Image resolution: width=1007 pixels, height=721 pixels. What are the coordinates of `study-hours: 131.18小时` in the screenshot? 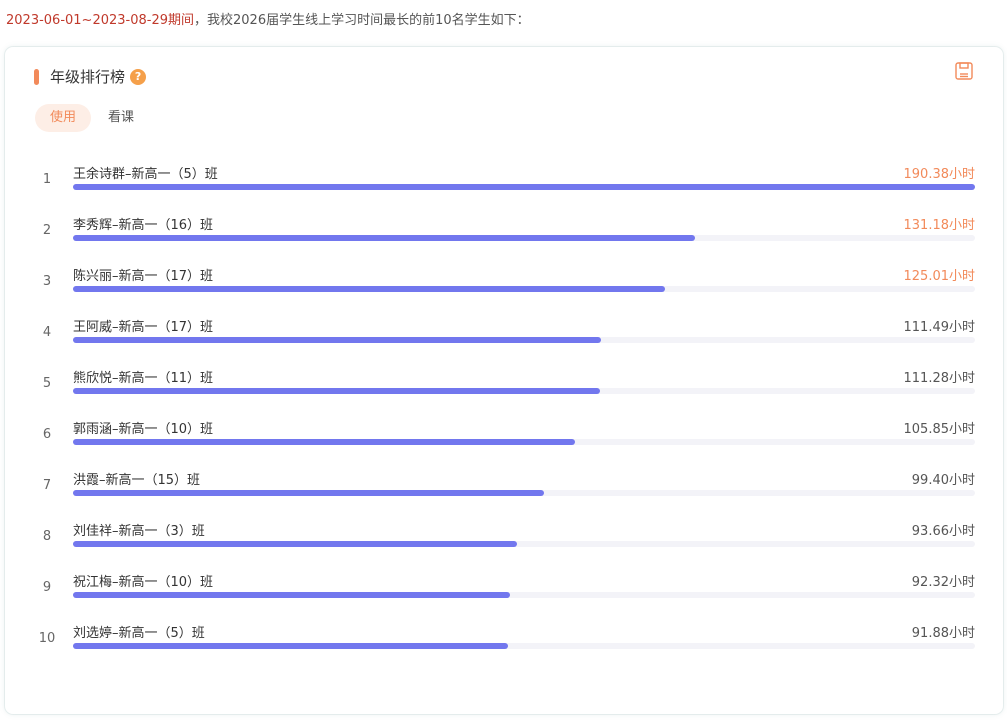 It's located at (939, 225).